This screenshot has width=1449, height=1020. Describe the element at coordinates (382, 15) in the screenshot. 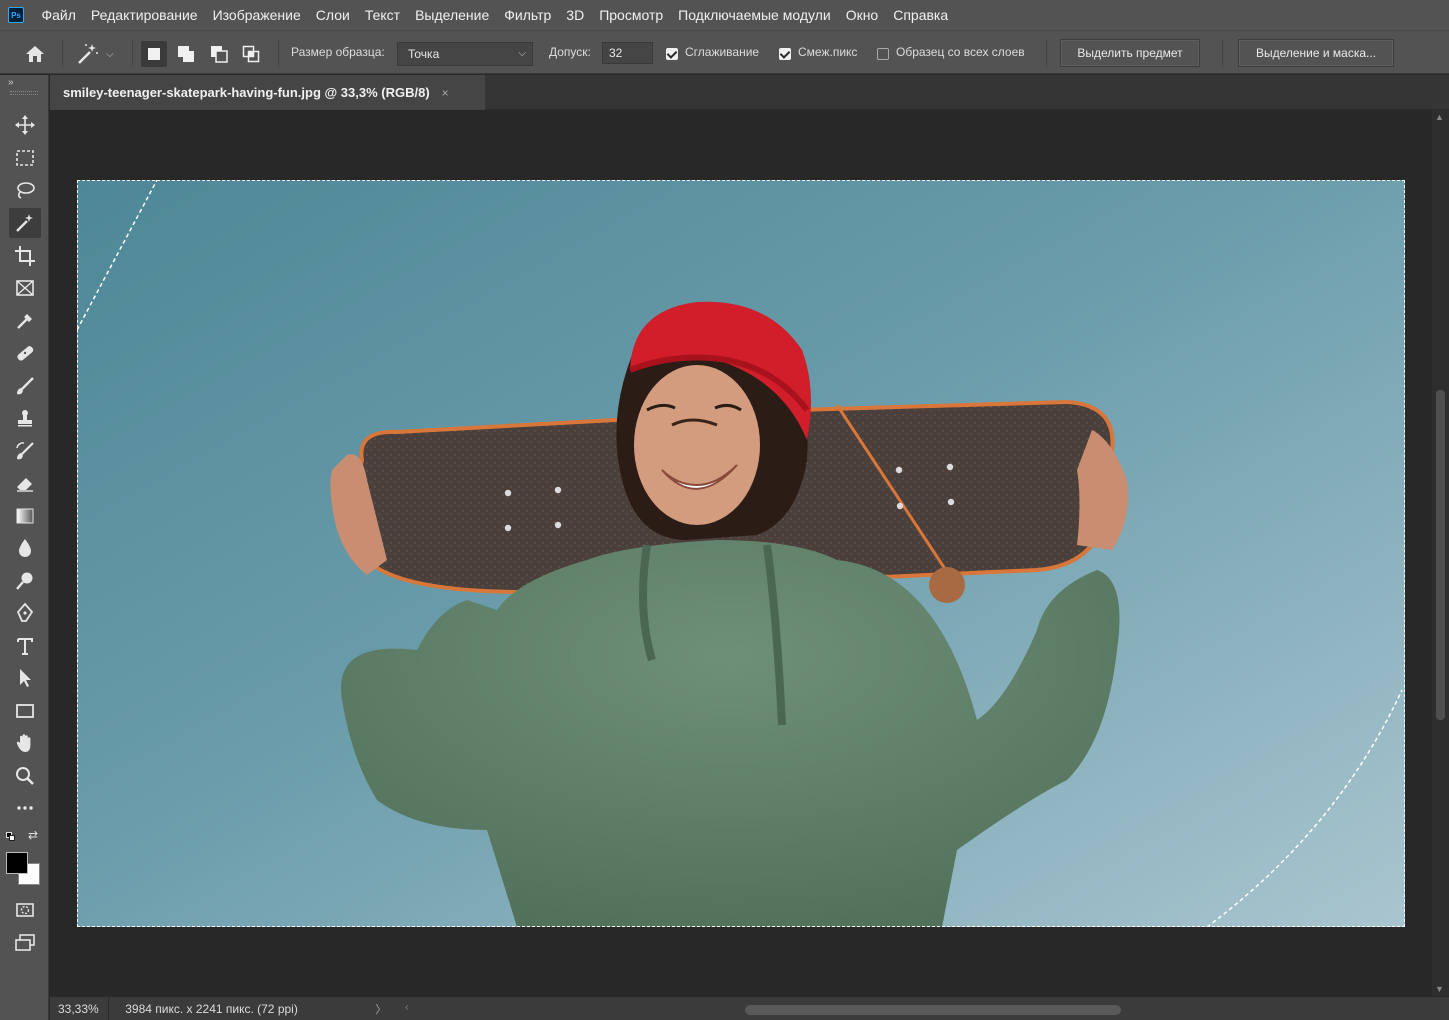

I see `menu-type: Текст` at that location.